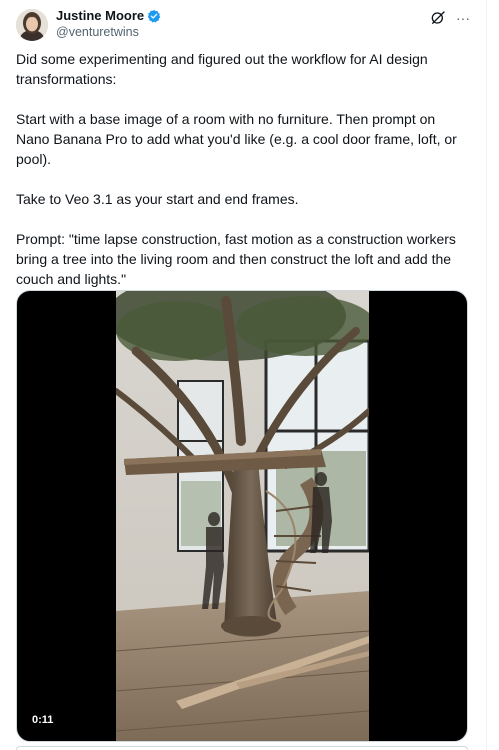 Image resolution: width=499 pixels, height=750 pixels. I want to click on header-actions: ···, so click(450, 18).